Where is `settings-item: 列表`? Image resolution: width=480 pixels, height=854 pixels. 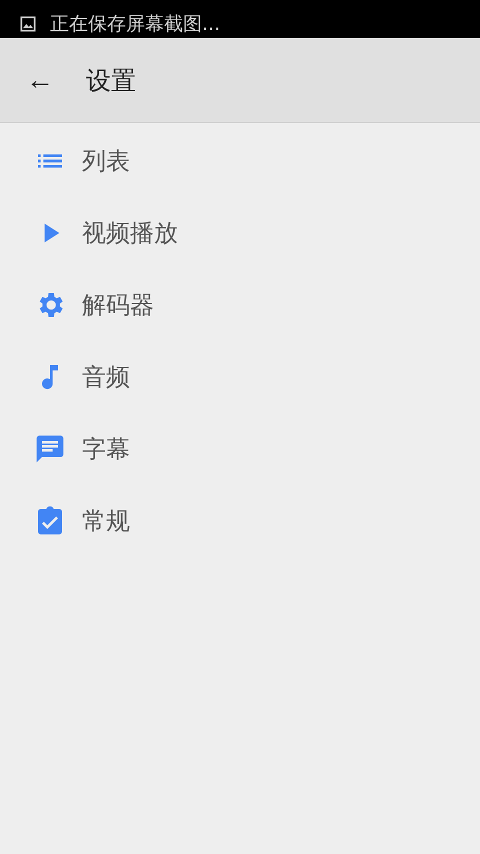
settings-item: 列表 is located at coordinates (240, 161).